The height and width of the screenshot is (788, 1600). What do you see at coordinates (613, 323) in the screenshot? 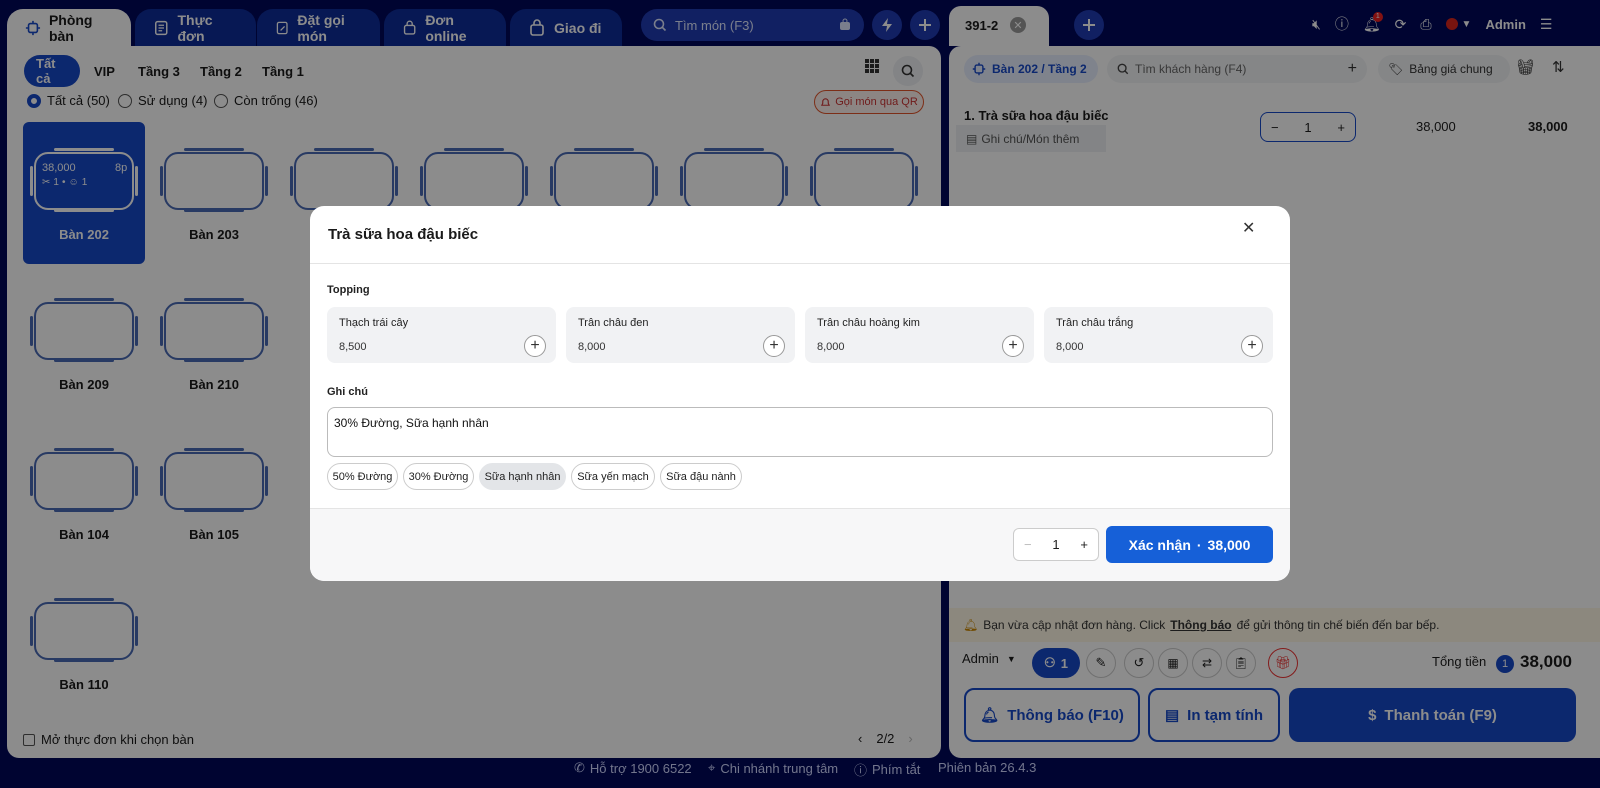
I see `topping-name: Trân châu đen` at bounding box center [613, 323].